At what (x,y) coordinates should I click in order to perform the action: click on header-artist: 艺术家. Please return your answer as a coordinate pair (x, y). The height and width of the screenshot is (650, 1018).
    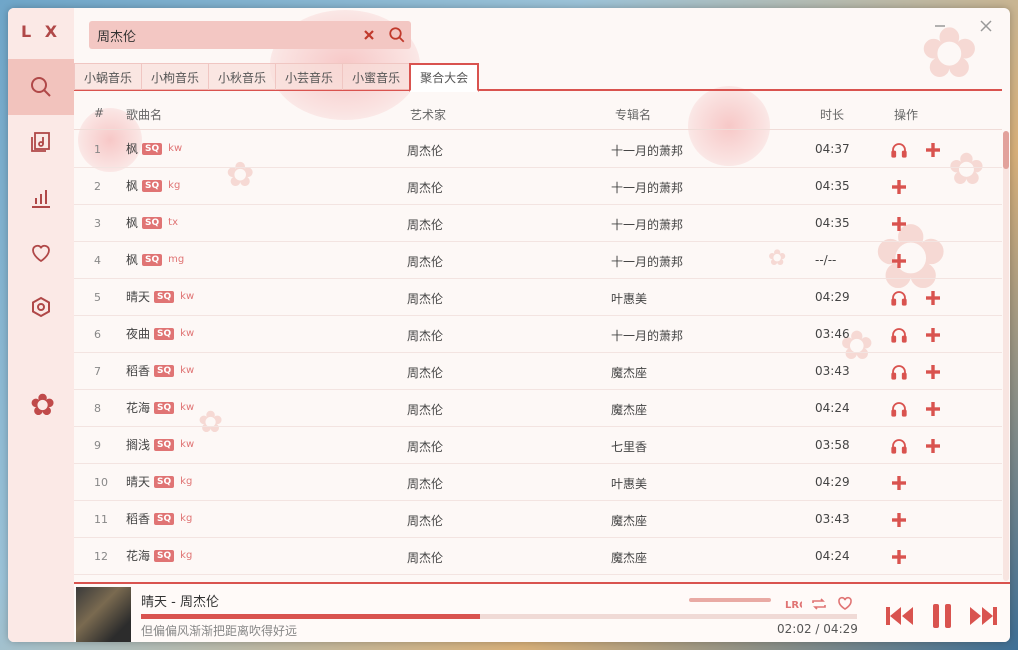
    Looking at the image, I should click on (428, 115).